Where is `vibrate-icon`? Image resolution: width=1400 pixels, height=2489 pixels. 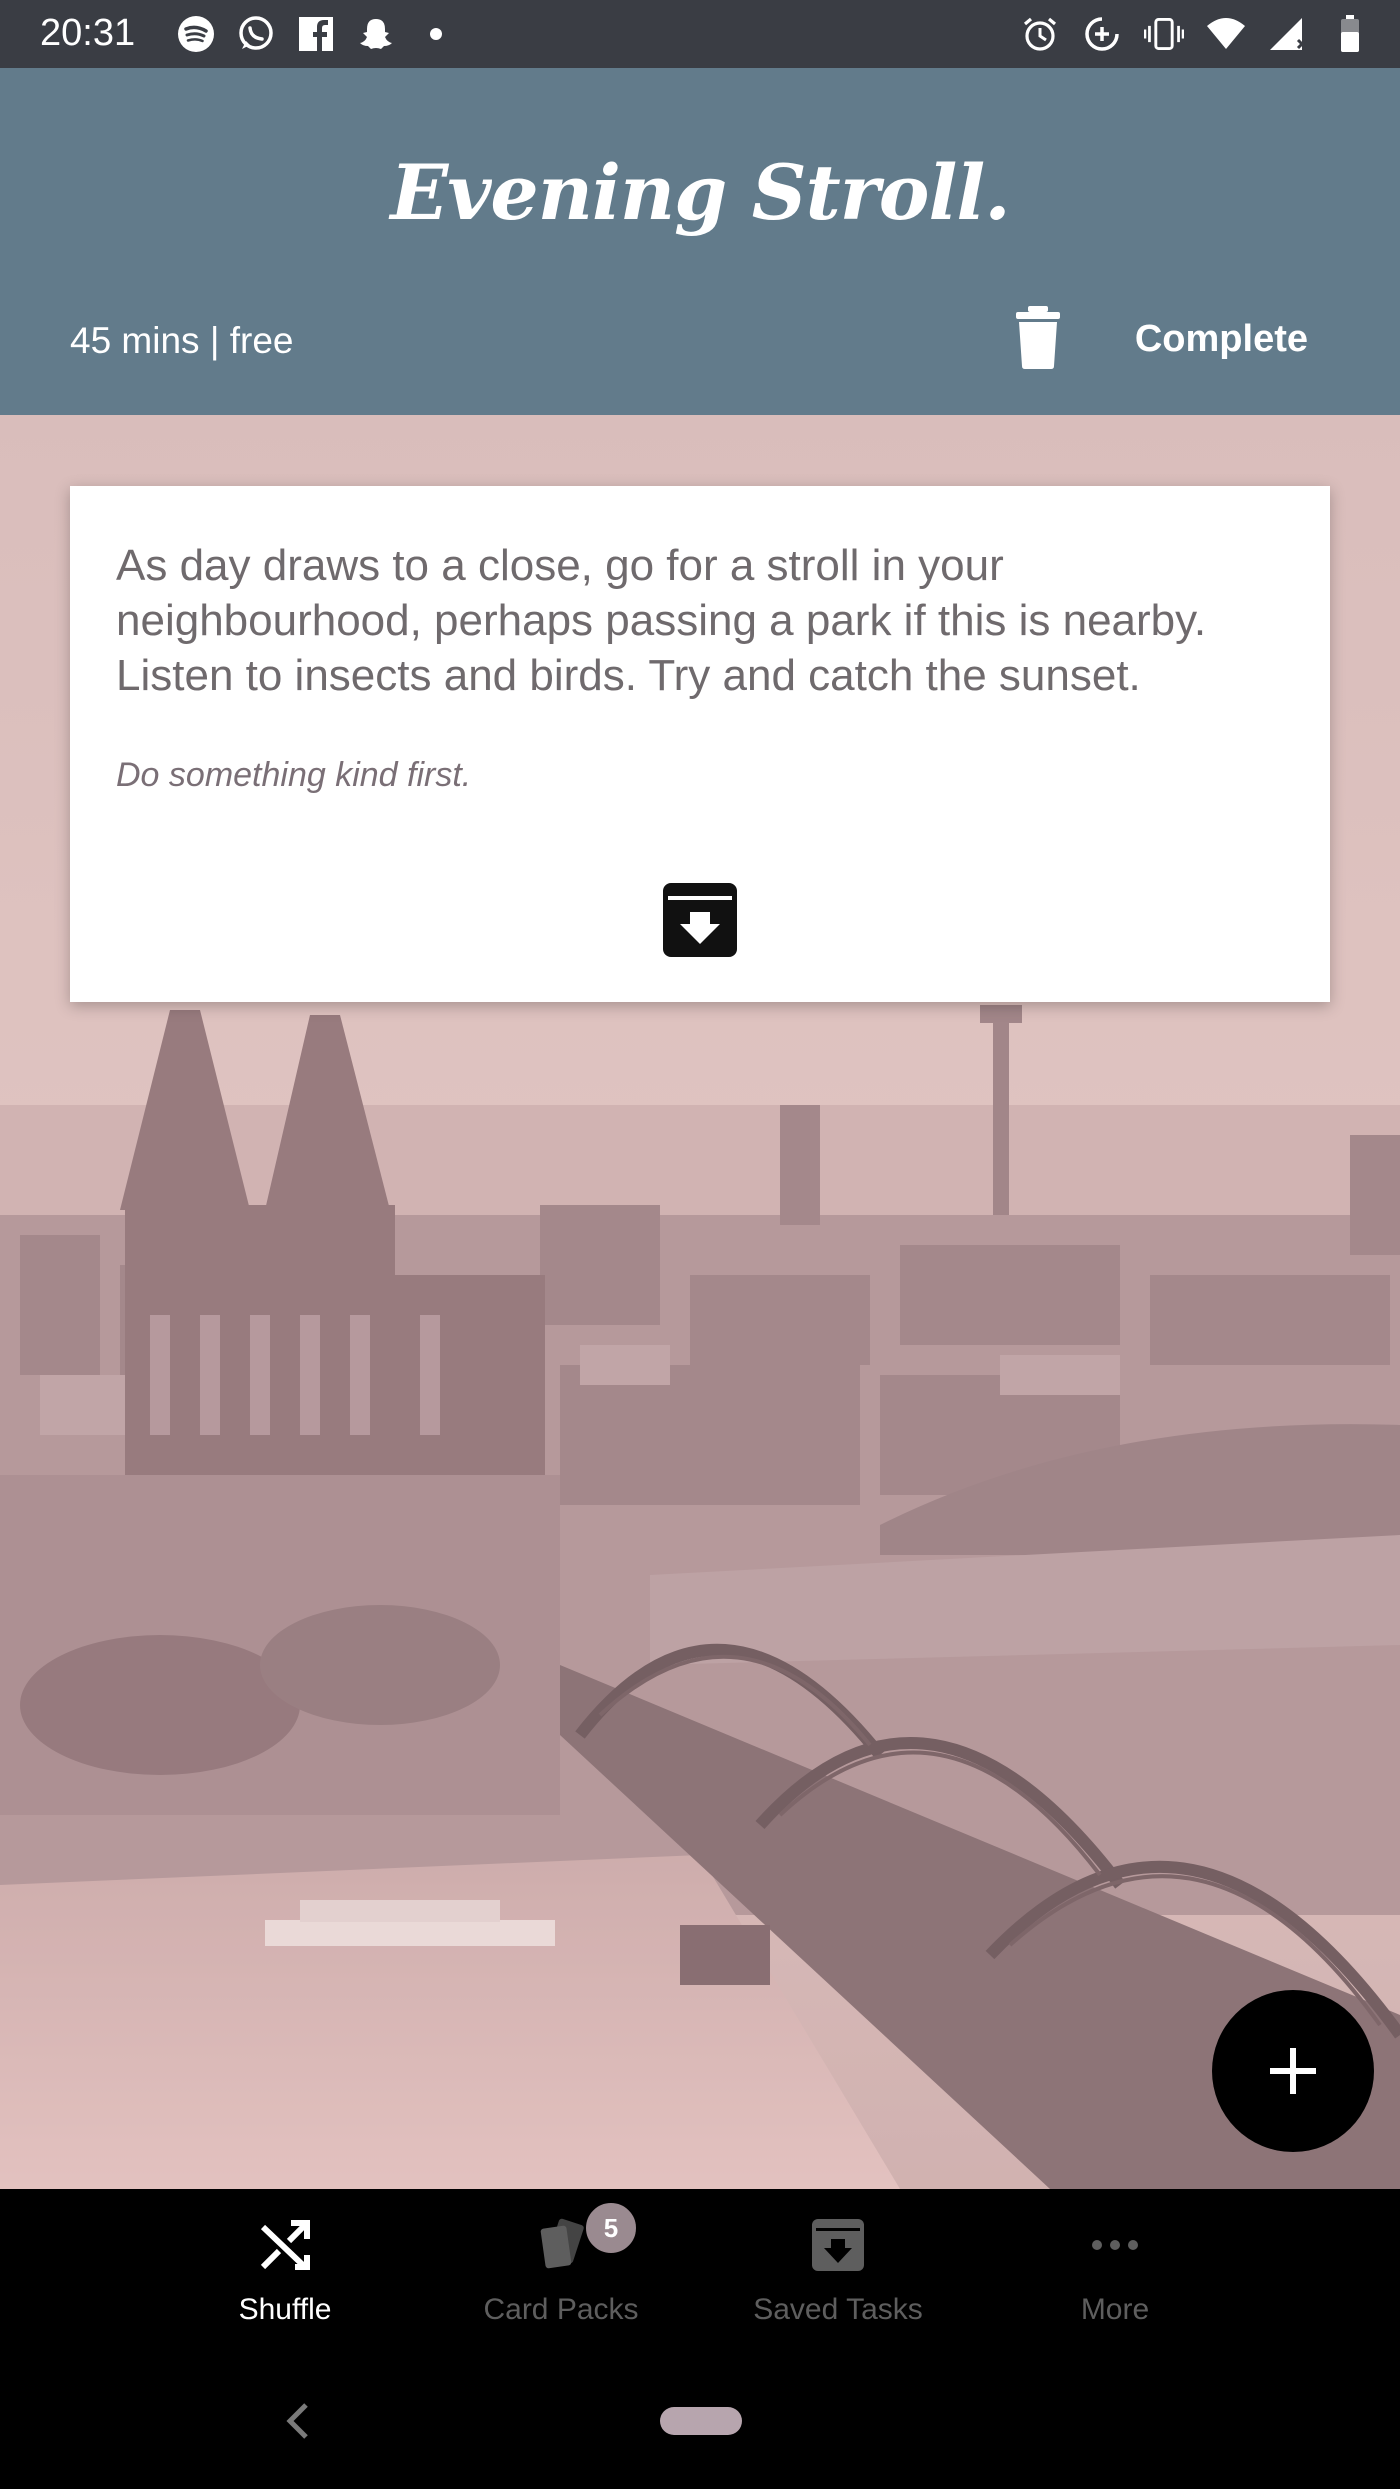
vibrate-icon is located at coordinates (1164, 34).